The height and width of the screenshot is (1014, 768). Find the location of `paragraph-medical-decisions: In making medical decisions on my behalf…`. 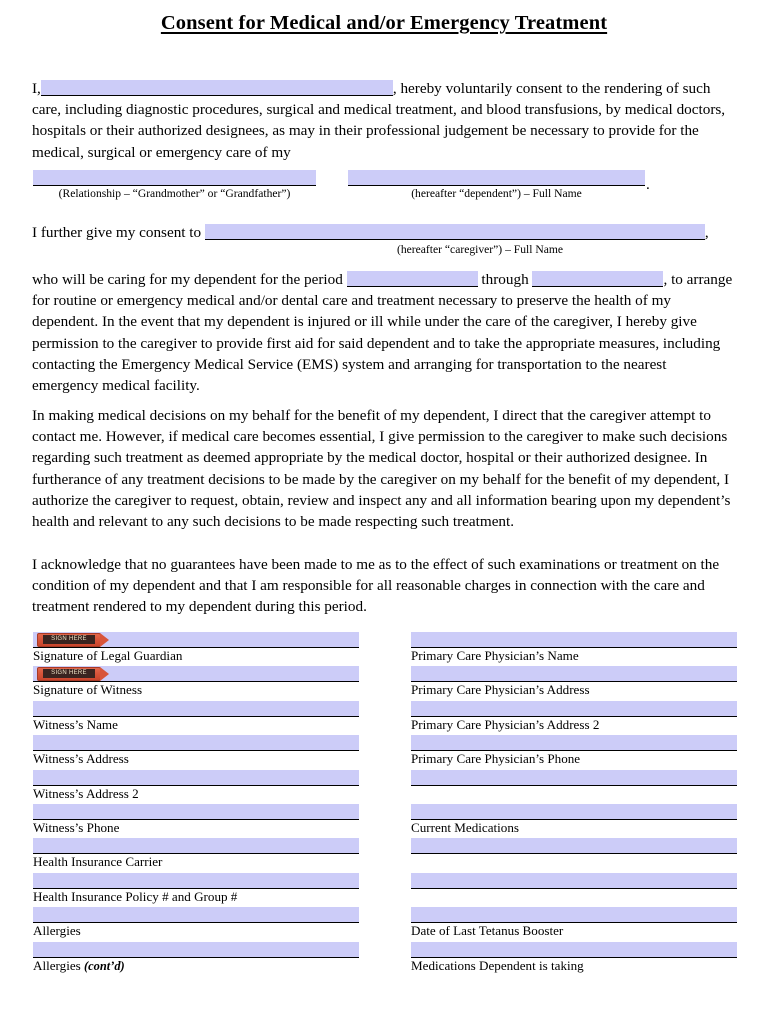

paragraph-medical-decisions: In making medical decisions on my behalf… is located at coordinates (383, 468).